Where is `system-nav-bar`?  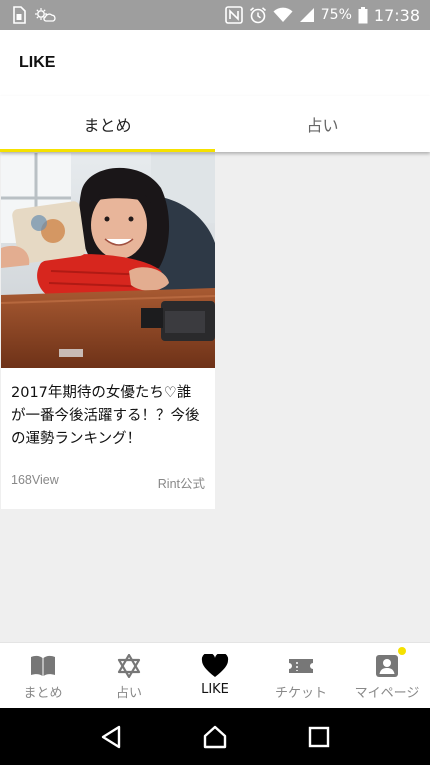 system-nav-bar is located at coordinates (215, 736).